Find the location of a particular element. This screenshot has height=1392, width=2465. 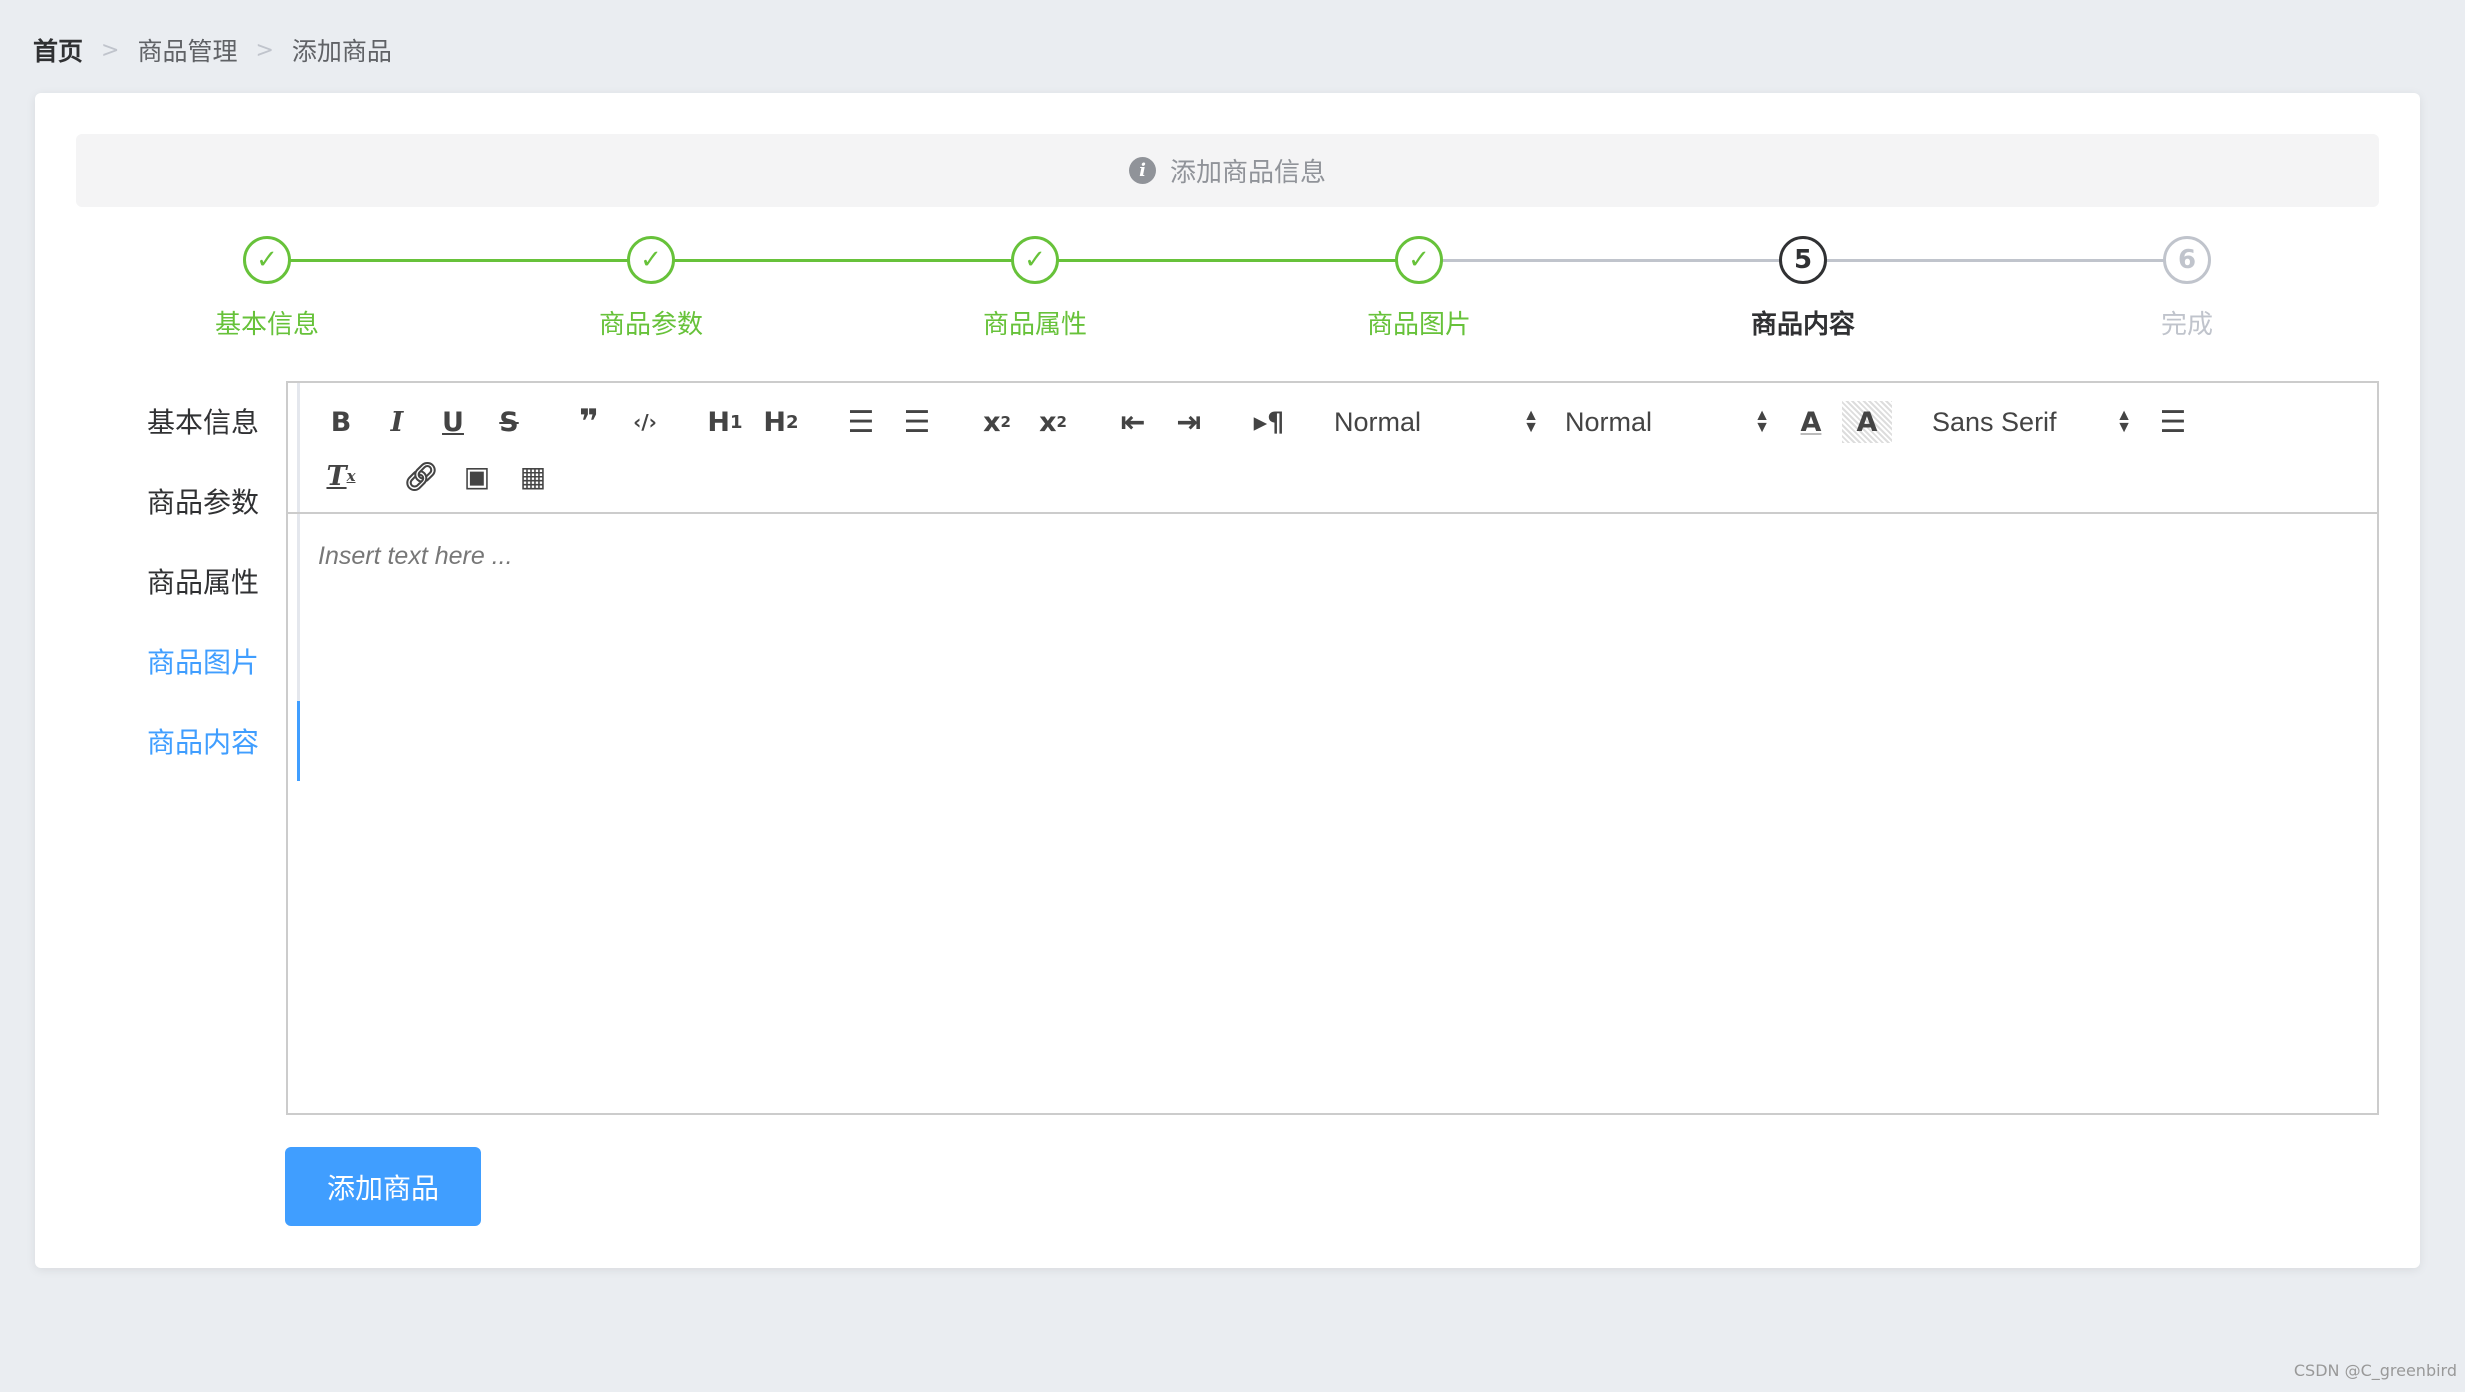

vertical-tabs: 基本信息 商品参数 商品属性 商品图片 商品内容 is located at coordinates (185, 581).